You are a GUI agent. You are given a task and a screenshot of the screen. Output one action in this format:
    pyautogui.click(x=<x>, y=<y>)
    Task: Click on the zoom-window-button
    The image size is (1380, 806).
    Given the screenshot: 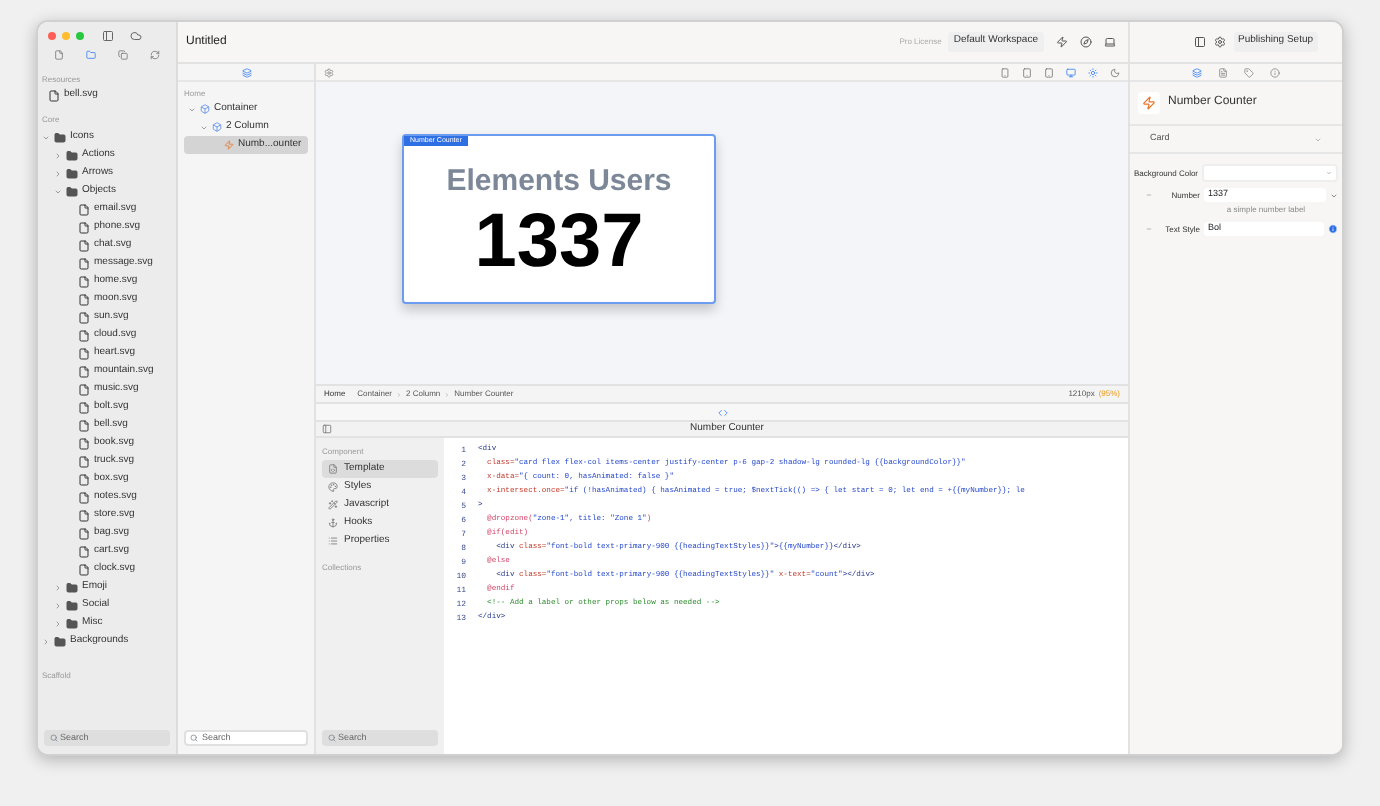 What is the action you would take?
    pyautogui.click(x=80, y=35)
    